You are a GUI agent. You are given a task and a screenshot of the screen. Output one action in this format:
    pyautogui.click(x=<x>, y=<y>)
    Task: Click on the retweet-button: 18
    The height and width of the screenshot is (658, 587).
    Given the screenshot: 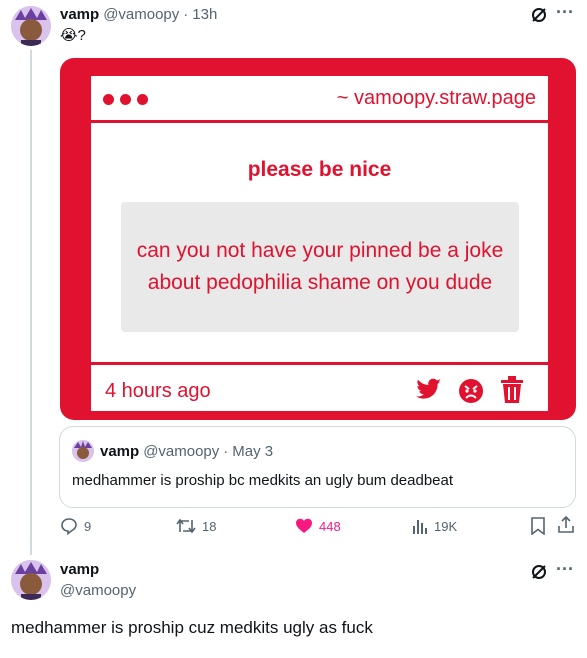 What is the action you would take?
    pyautogui.click(x=196, y=526)
    